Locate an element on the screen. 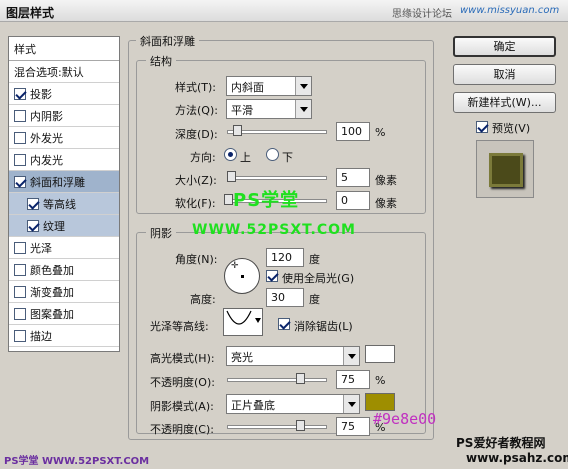  altitude-label: 高度: is located at coordinates (203, 299).